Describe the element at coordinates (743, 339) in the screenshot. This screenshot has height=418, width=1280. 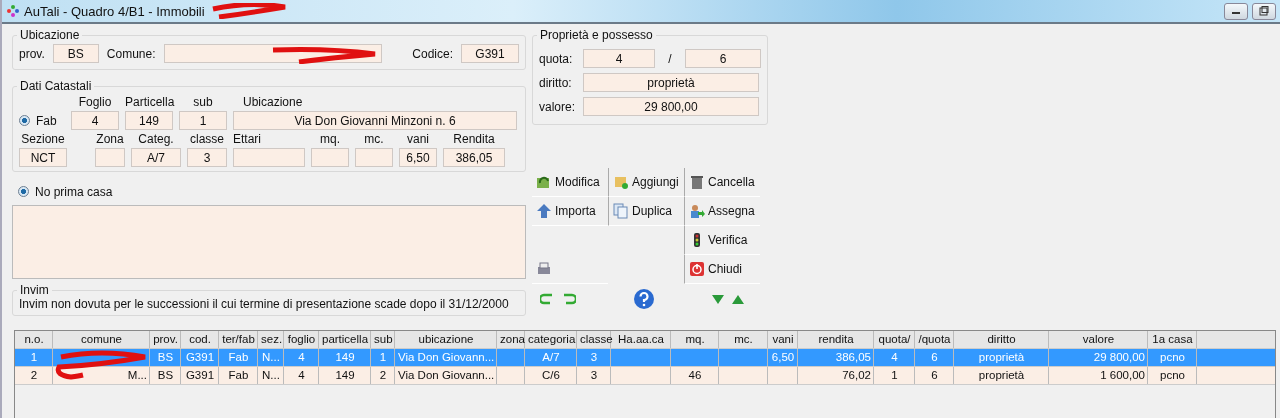
I see `column-header: mc.` at that location.